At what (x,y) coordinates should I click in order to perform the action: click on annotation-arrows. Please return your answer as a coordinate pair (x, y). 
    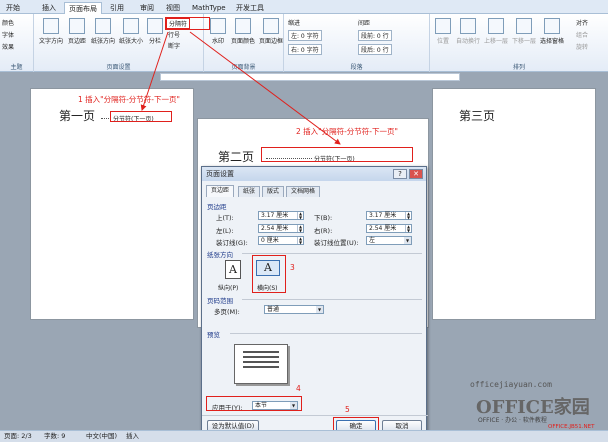
    Looking at the image, I should click on (240, 88).